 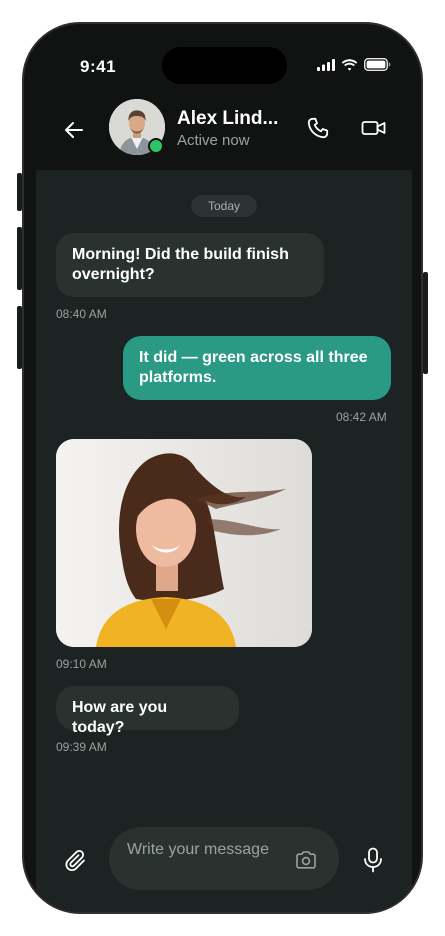 I want to click on message-time: 08:42 AM, so click(x=361, y=417).